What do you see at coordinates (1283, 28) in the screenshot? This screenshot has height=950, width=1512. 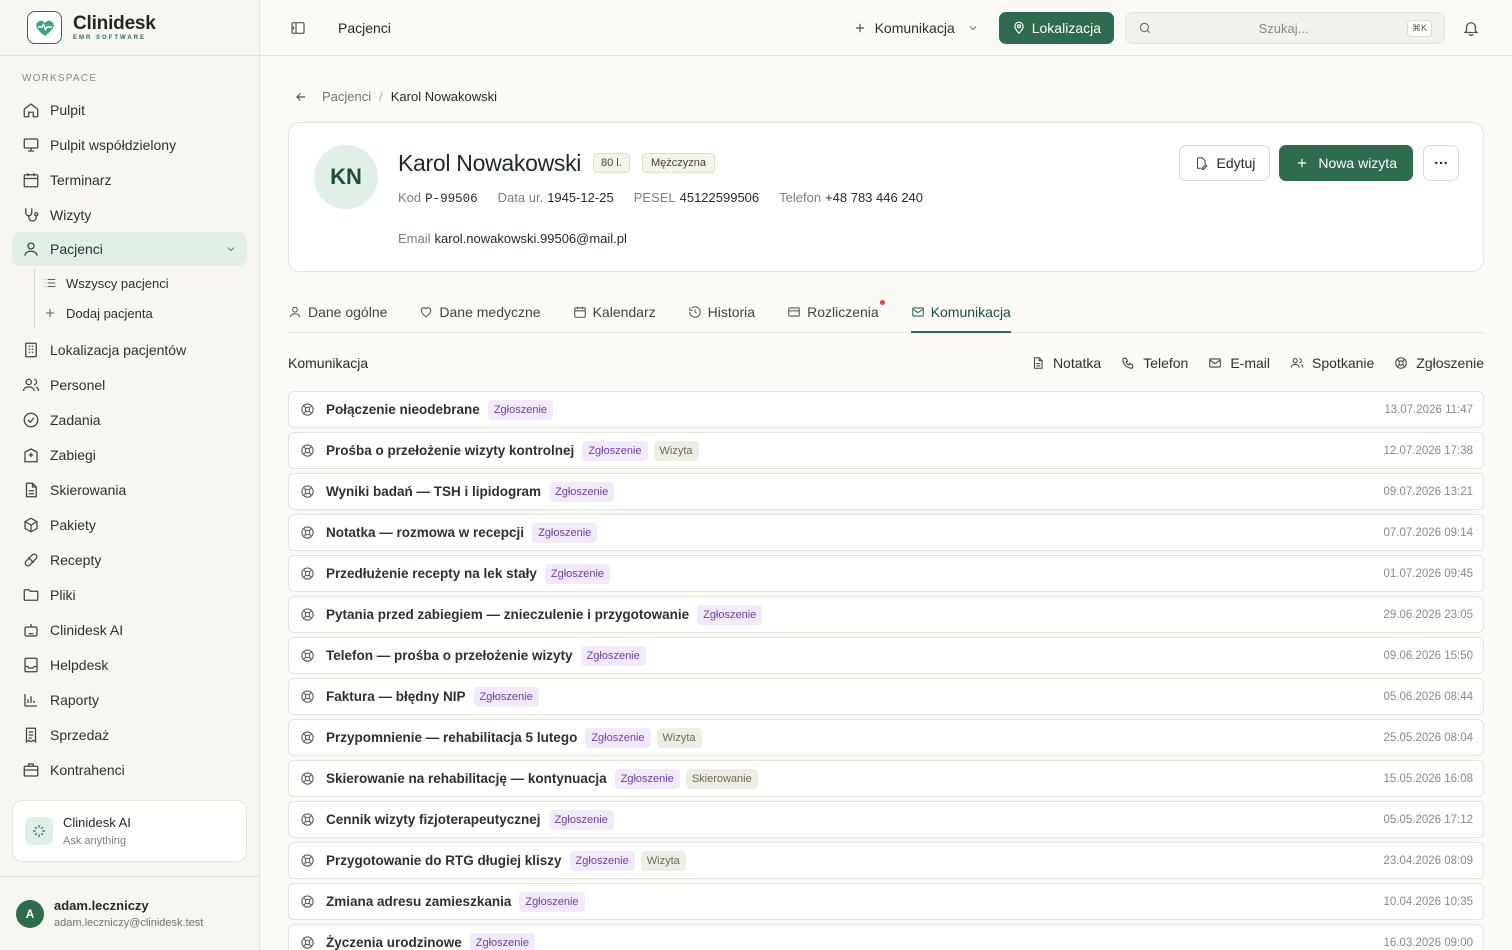 I see `search-input` at bounding box center [1283, 28].